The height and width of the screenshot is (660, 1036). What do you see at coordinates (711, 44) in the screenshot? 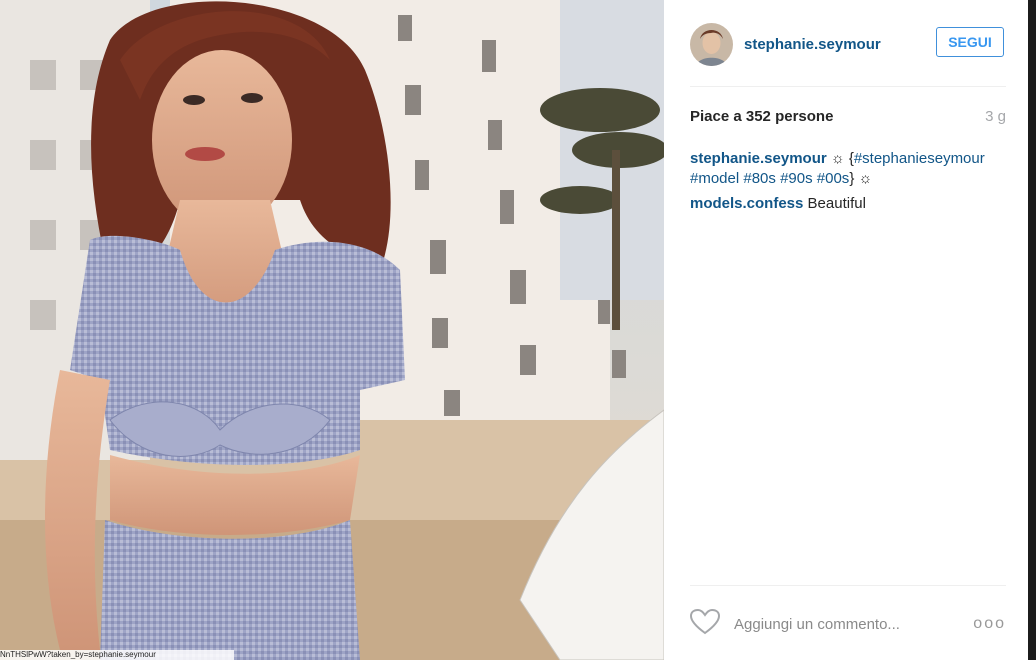
I see `avatar` at bounding box center [711, 44].